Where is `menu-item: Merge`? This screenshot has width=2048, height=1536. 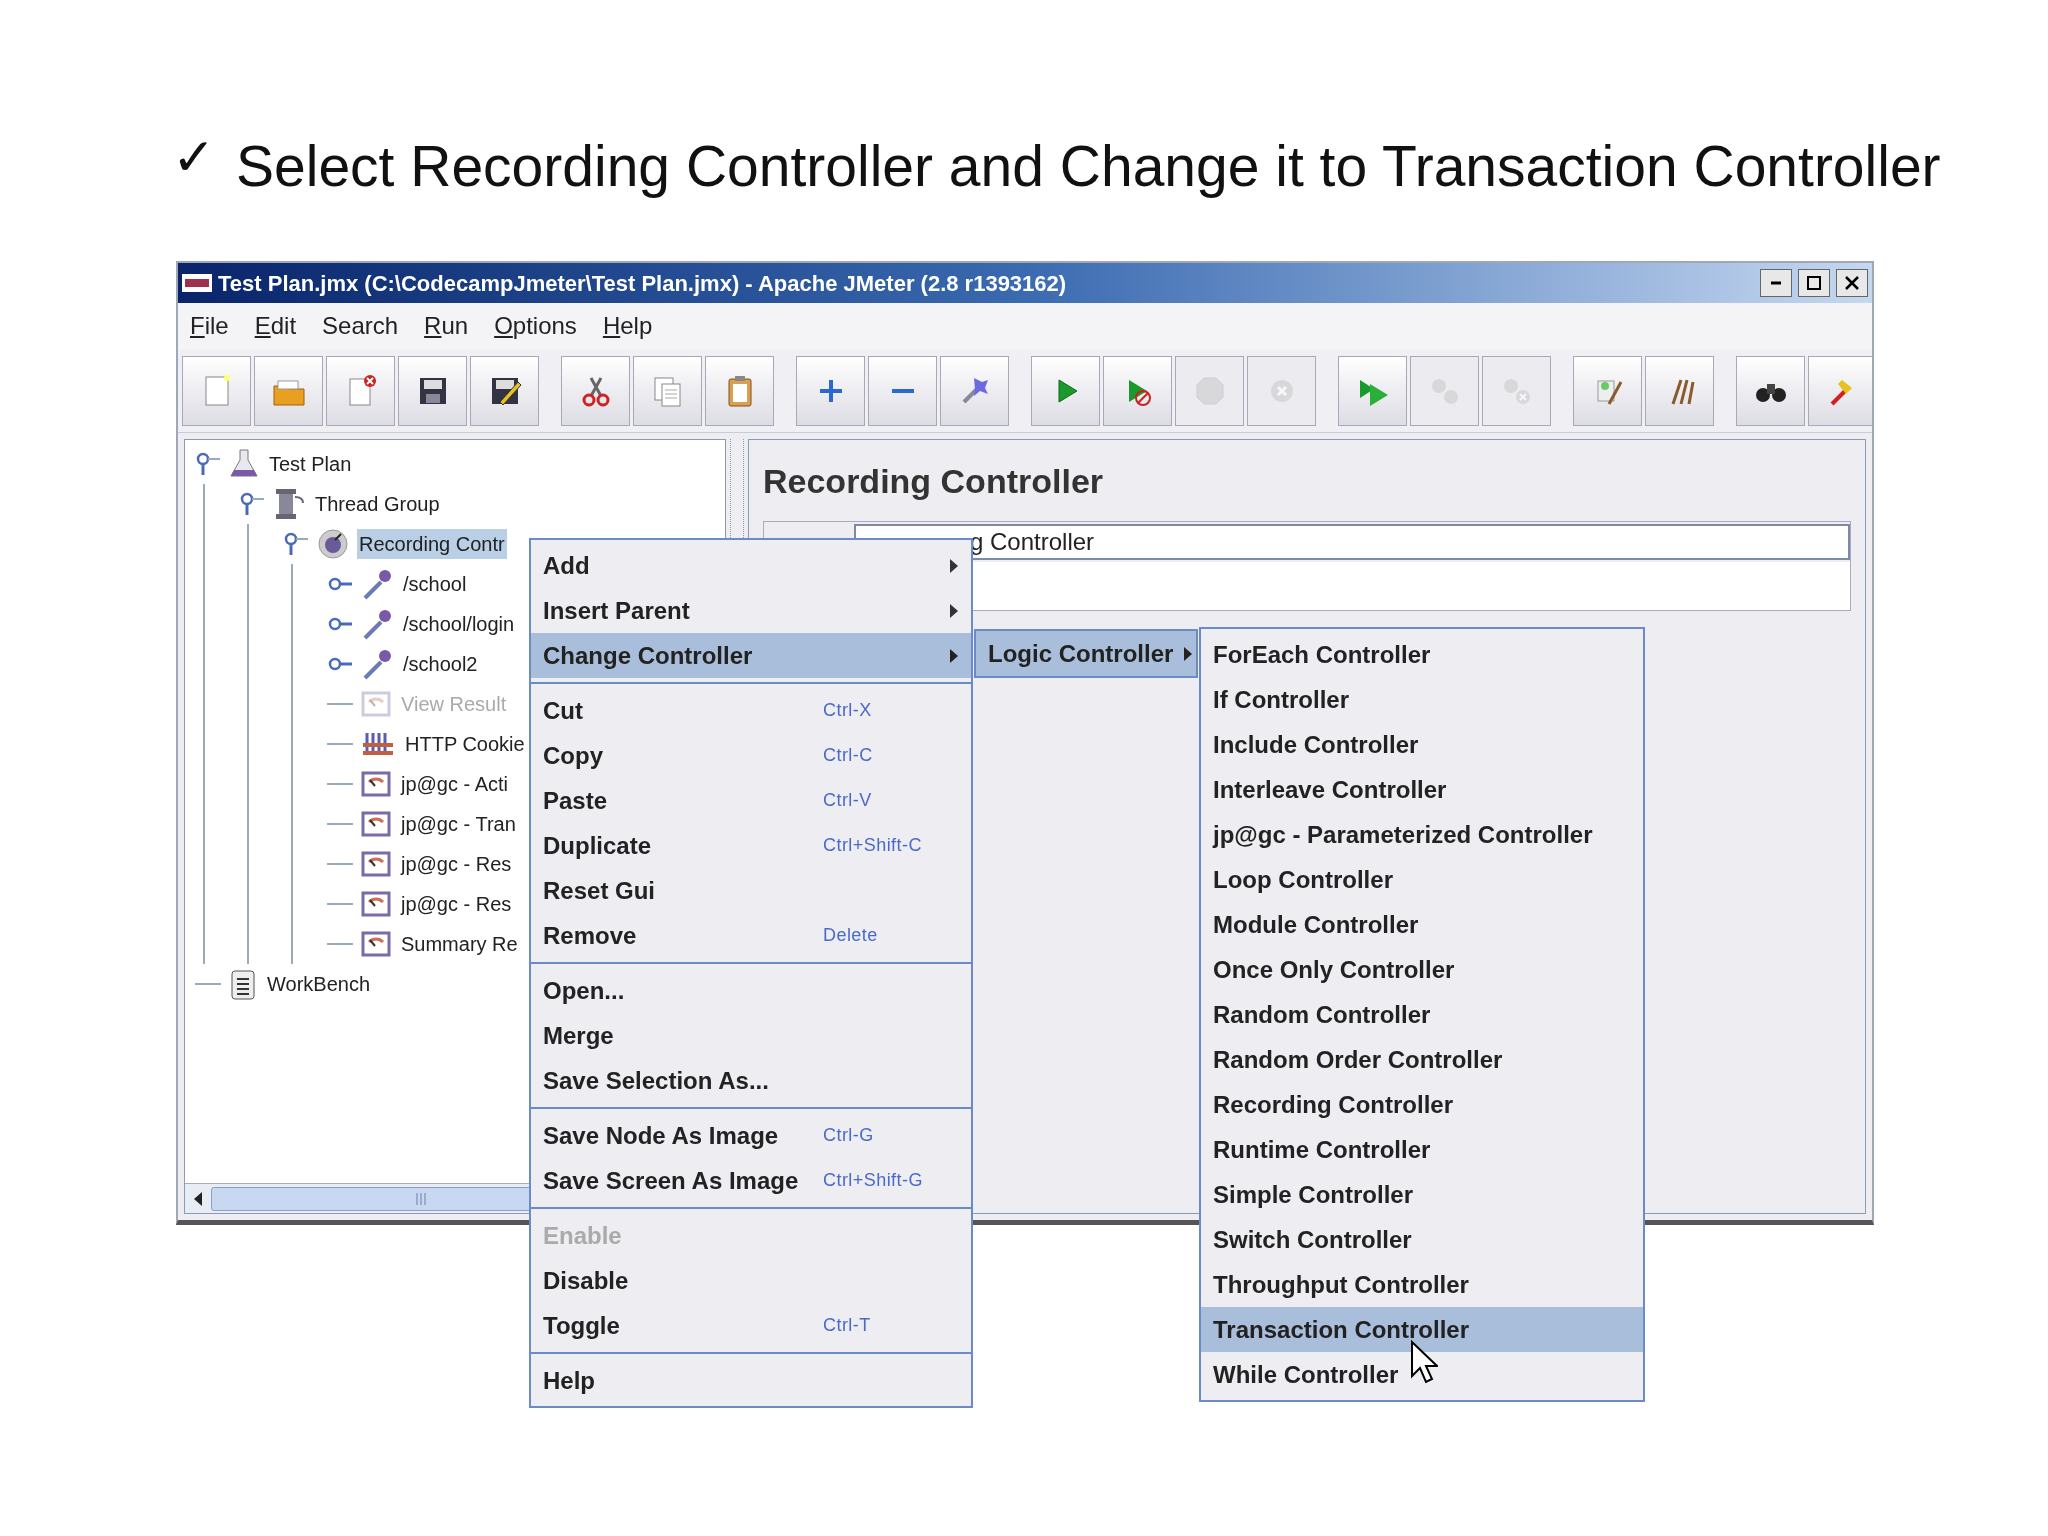 menu-item: Merge is located at coordinates (751, 1035).